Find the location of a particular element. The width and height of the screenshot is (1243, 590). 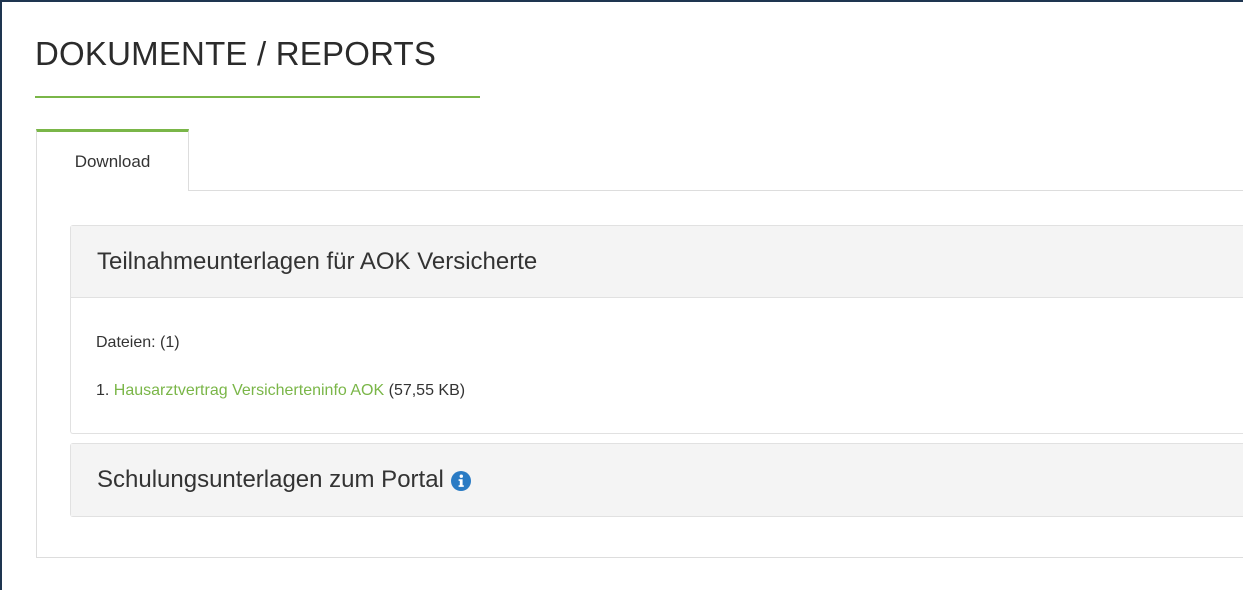

files-count: Dateien: (1) is located at coordinates (138, 342).